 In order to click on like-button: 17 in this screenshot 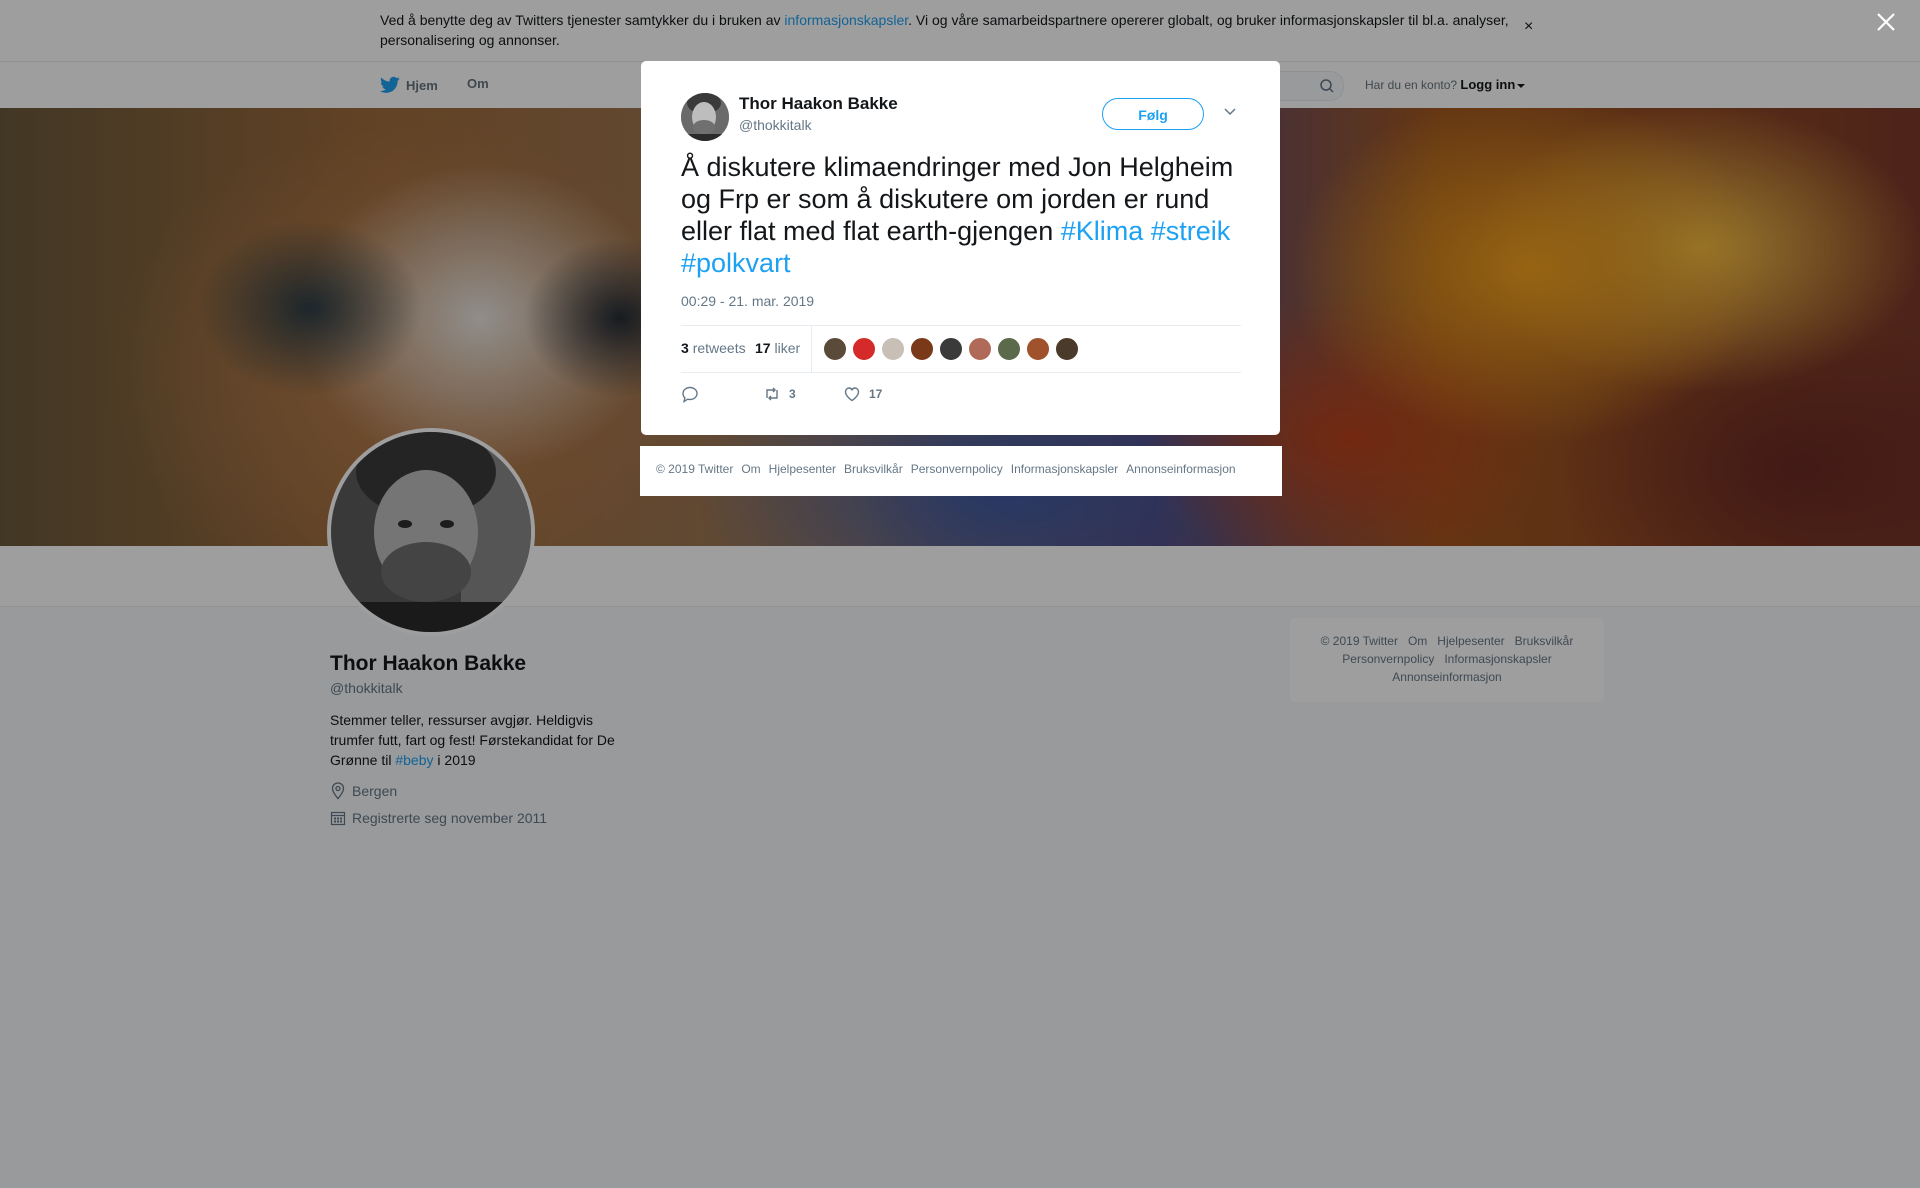, I will do `click(862, 394)`.